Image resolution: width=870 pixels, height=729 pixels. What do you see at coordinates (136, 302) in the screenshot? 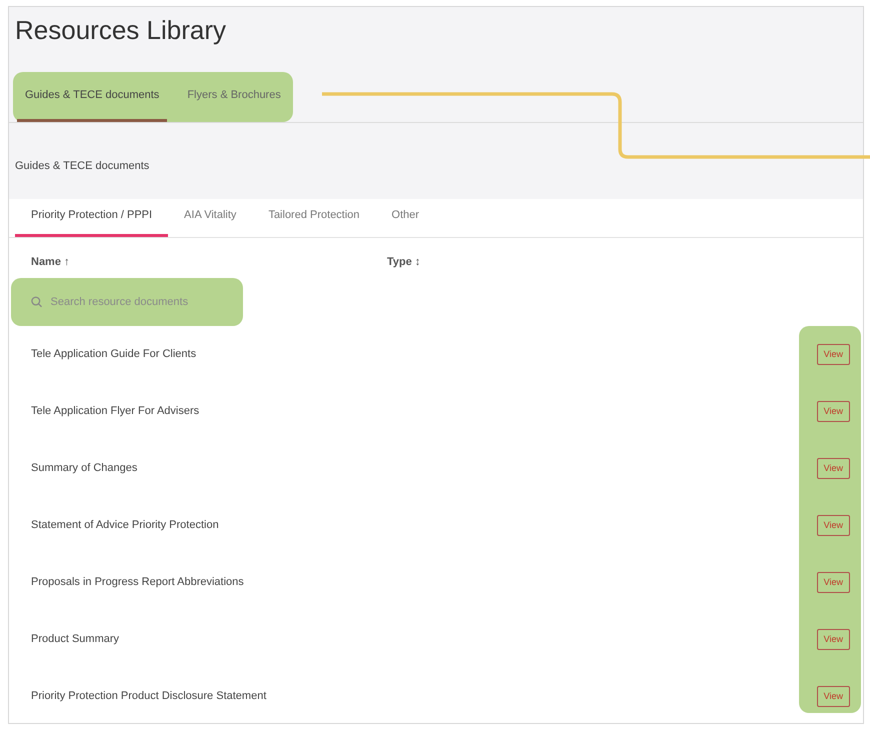
I see `search-input: Search resource documents` at bounding box center [136, 302].